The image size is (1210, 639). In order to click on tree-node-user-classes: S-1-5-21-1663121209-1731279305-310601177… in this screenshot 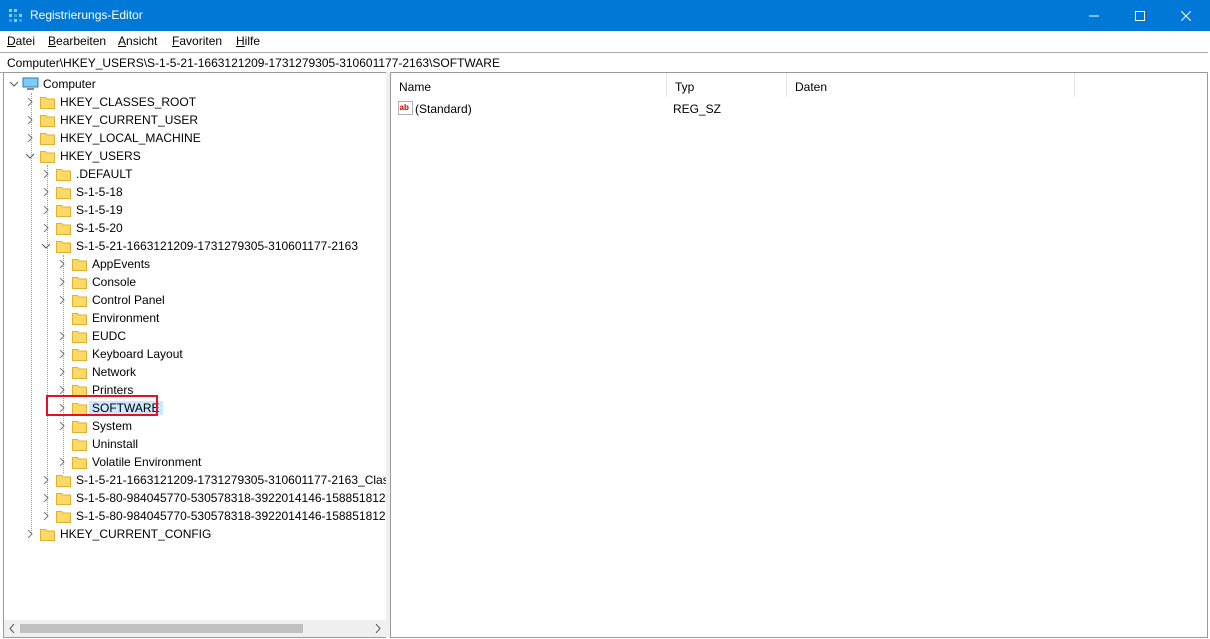, I will do `click(195, 480)`.